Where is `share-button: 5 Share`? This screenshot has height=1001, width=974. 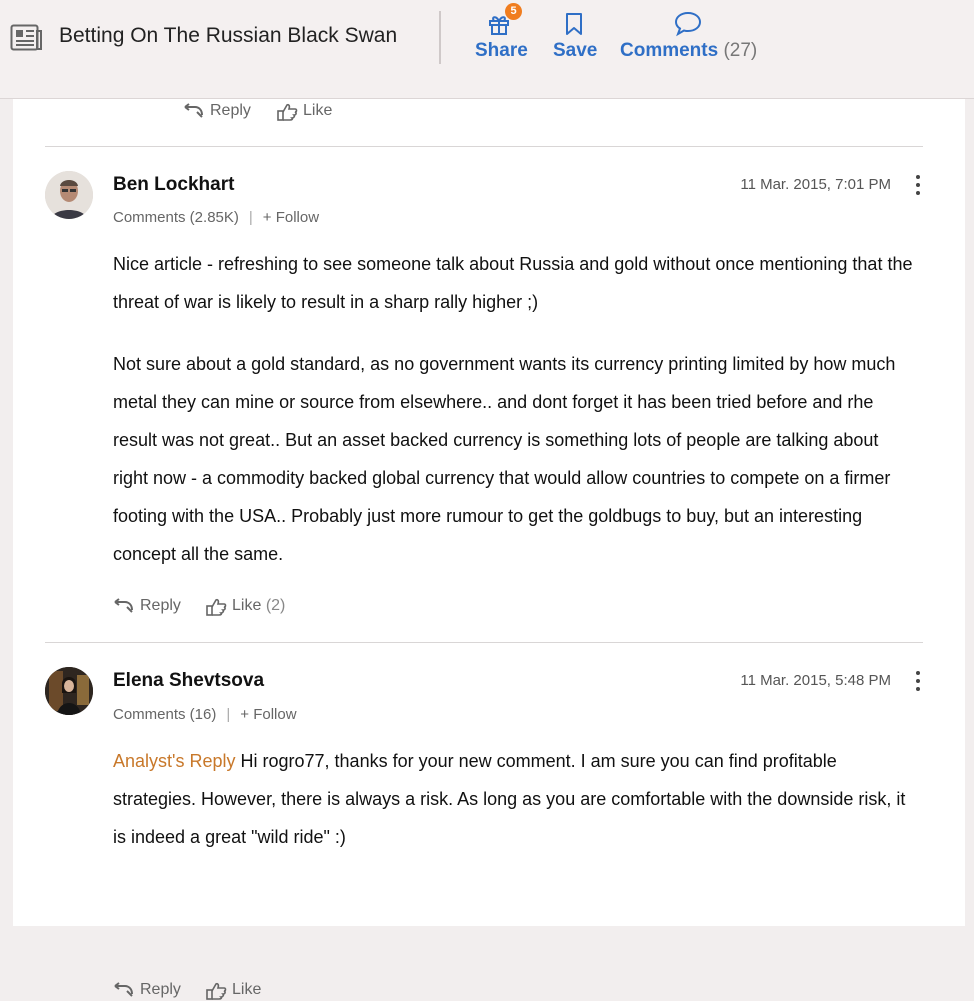 share-button: 5 Share is located at coordinates (505, 35).